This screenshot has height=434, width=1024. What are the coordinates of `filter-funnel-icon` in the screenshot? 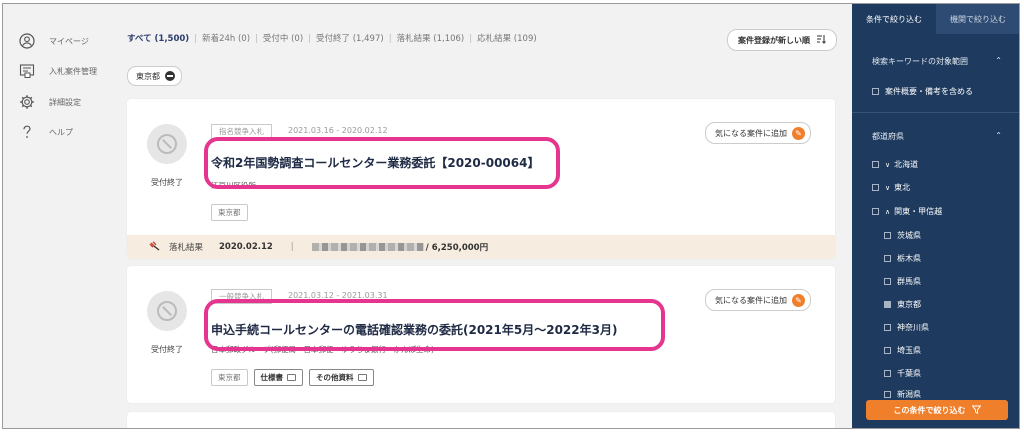 It's located at (976, 410).